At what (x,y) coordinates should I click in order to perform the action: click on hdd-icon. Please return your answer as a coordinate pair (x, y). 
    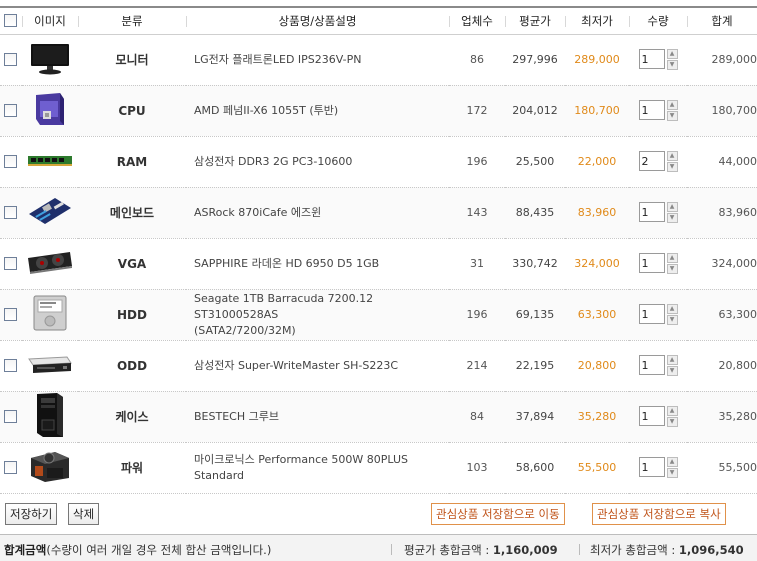
    Looking at the image, I should click on (50, 314).